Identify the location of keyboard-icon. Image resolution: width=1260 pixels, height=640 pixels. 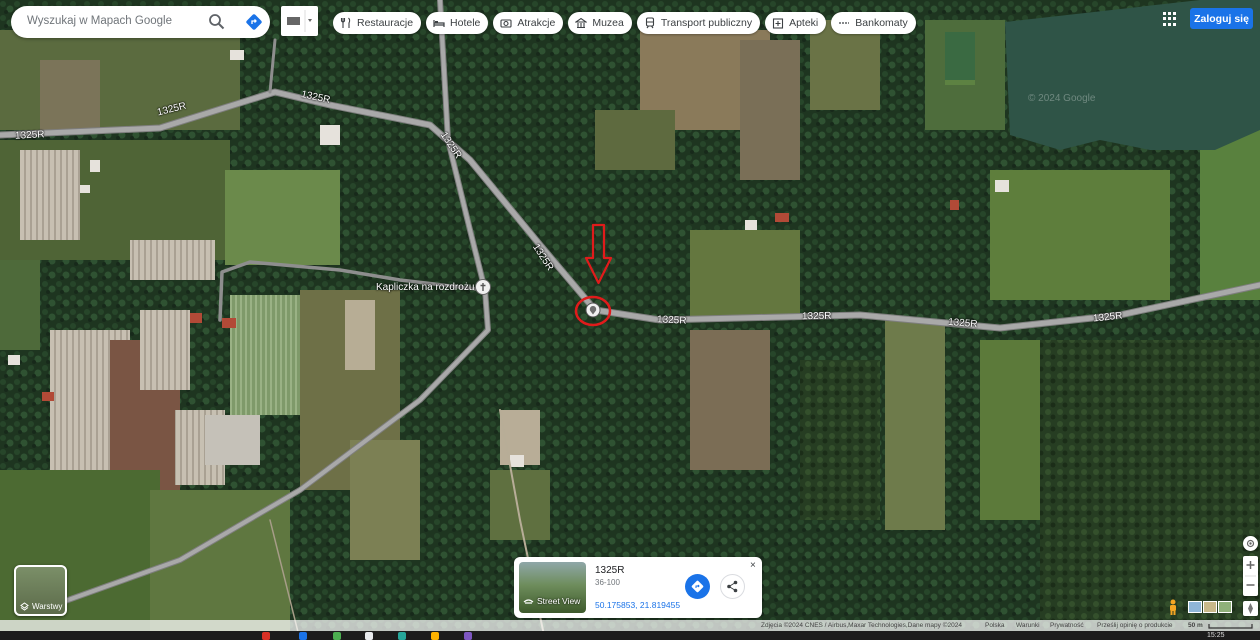
(299, 21).